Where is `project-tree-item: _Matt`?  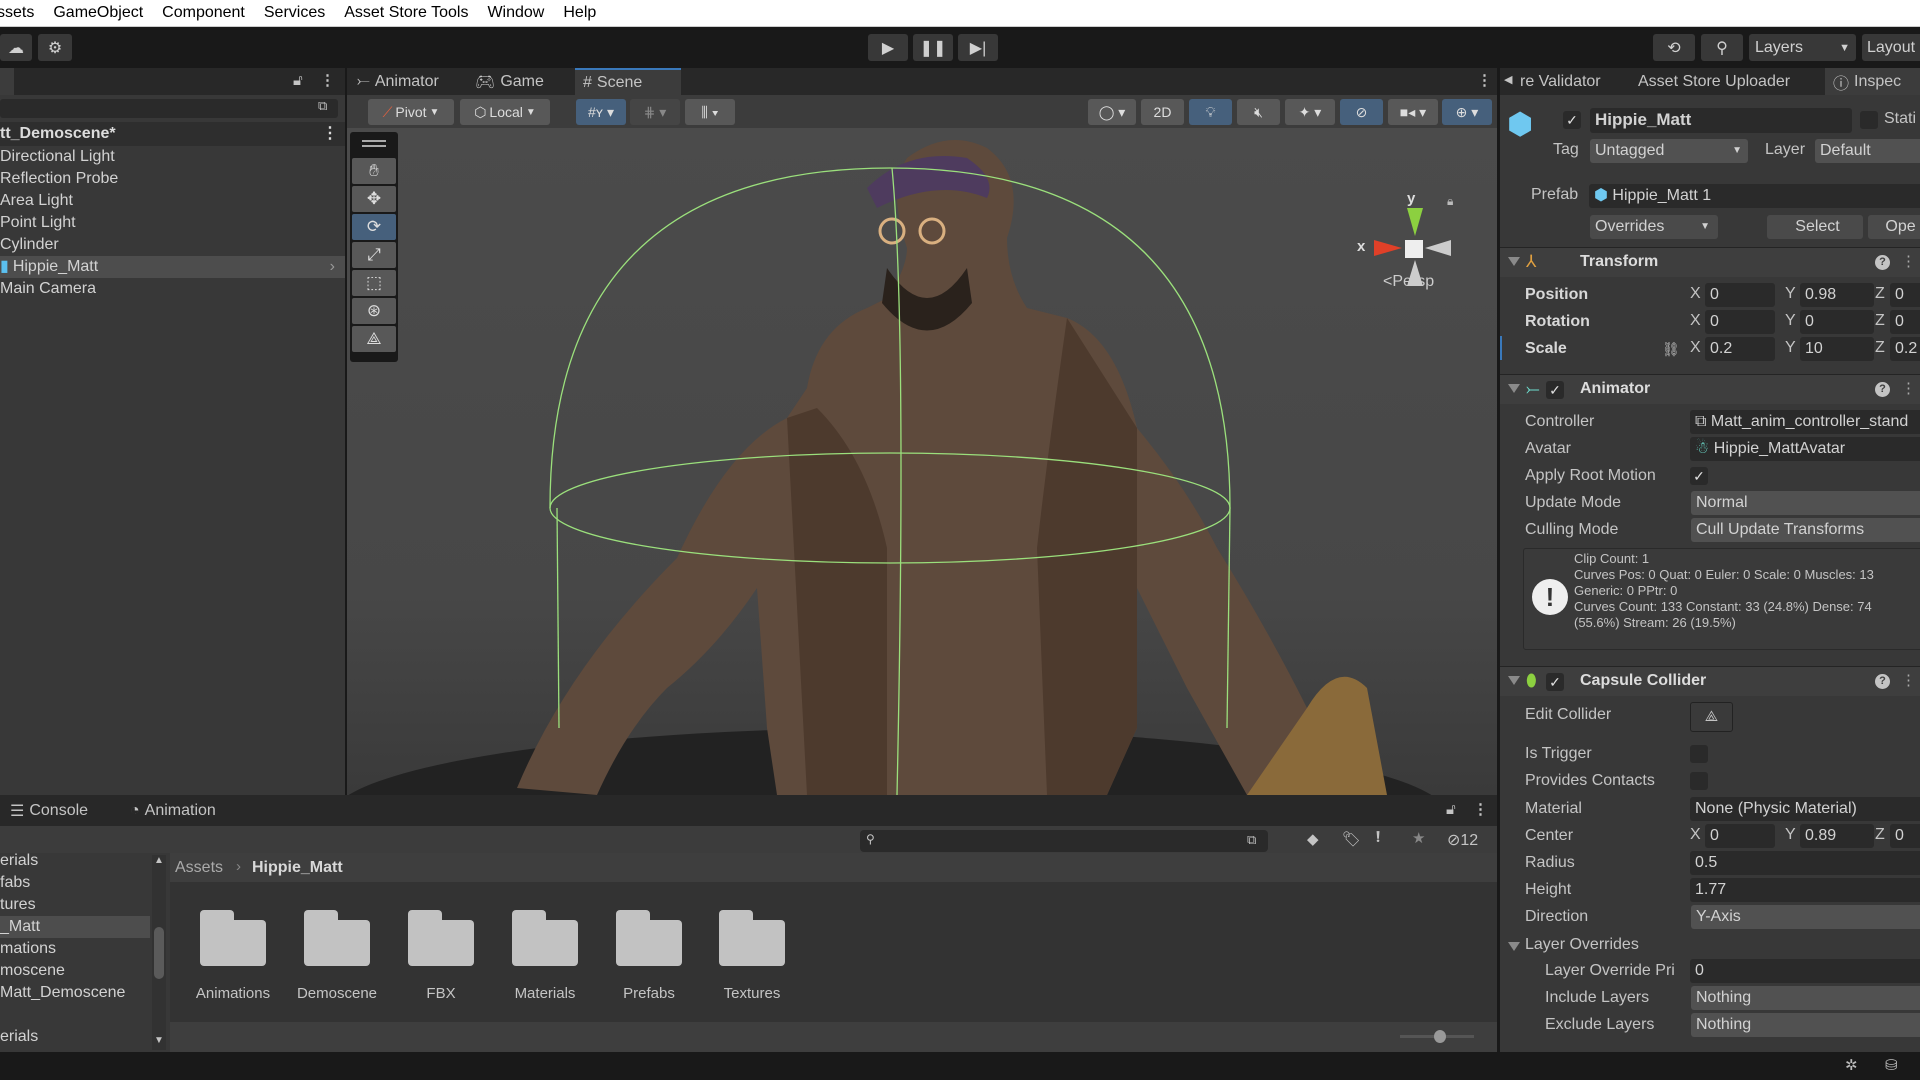
project-tree-item: _Matt is located at coordinates (75, 927).